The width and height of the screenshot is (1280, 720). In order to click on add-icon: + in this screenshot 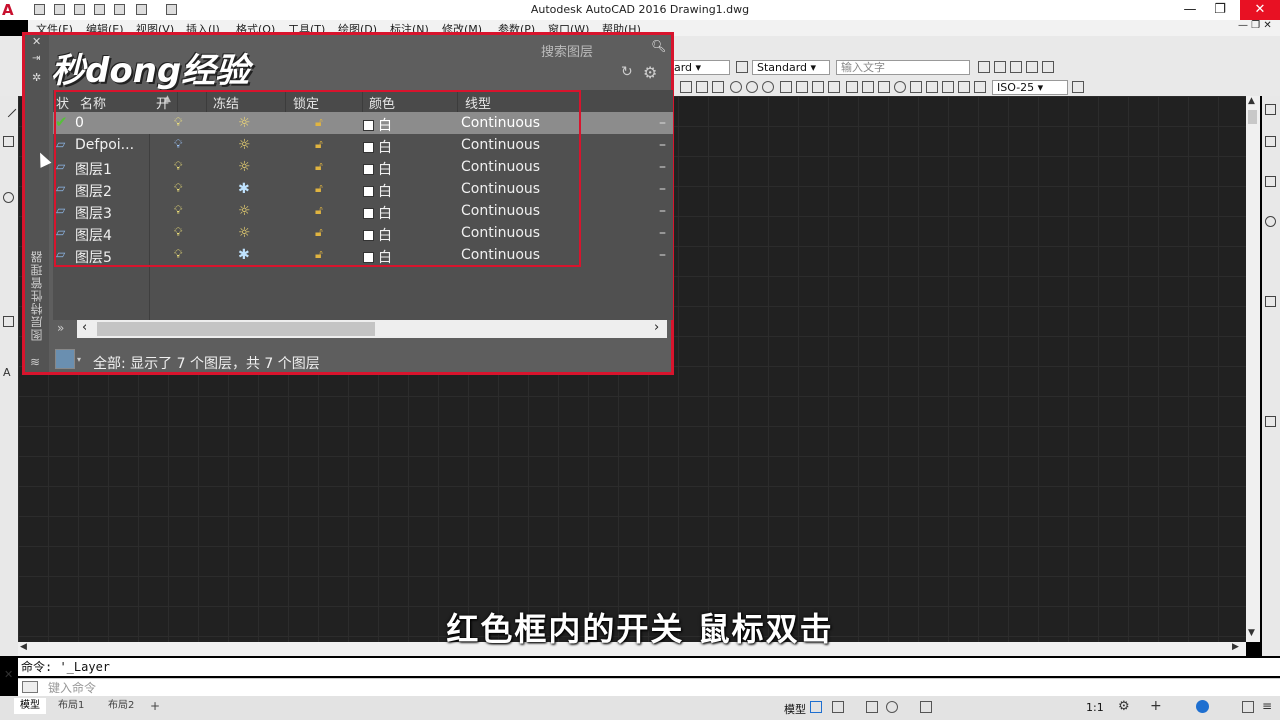, I will do `click(1156, 706)`.